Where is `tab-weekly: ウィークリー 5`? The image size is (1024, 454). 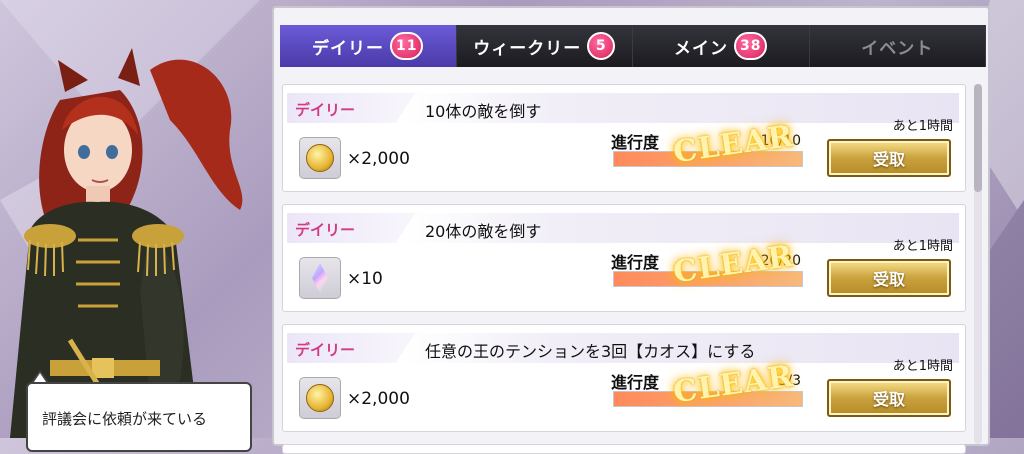 tab-weekly: ウィークリー 5 is located at coordinates (544, 46).